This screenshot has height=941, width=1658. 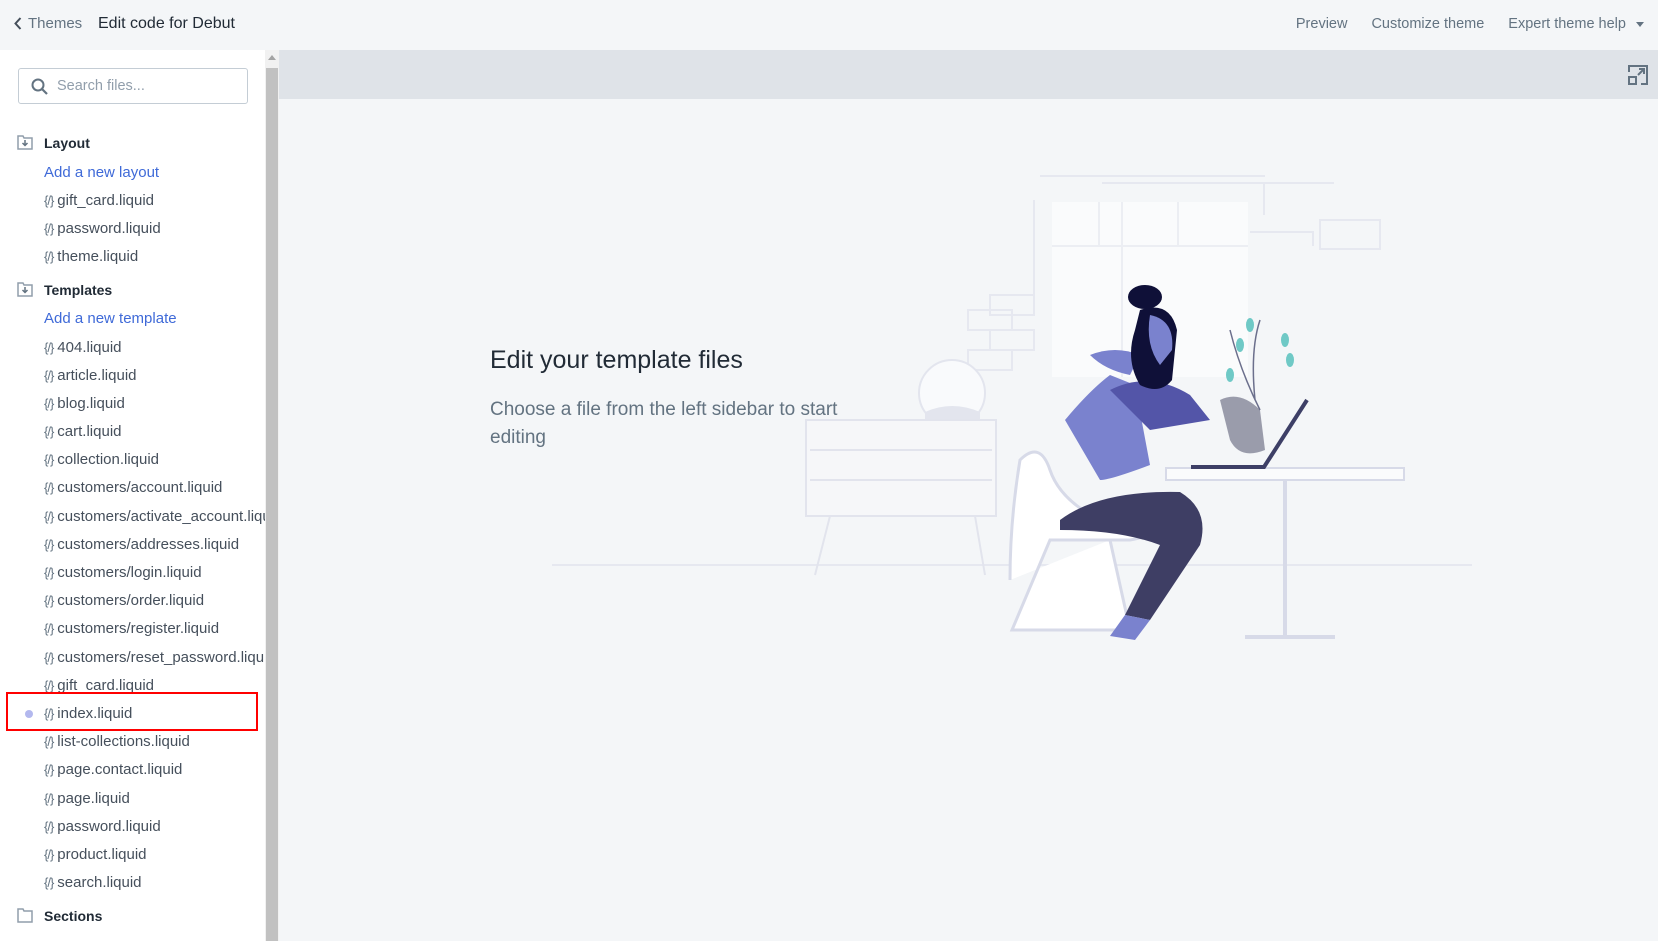 What do you see at coordinates (73, 915) in the screenshot?
I see `folder-label: Sections` at bounding box center [73, 915].